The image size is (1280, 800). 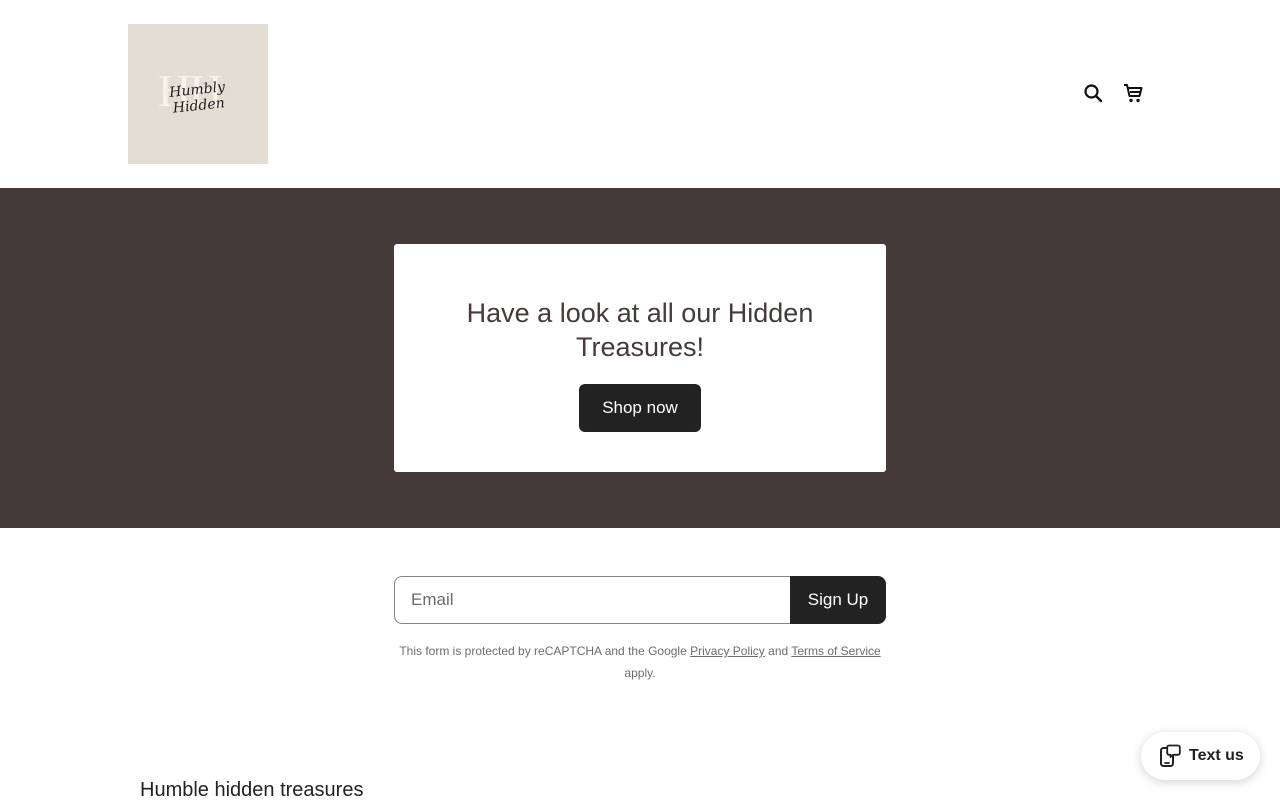 I want to click on shop-now-button: Shop now, so click(x=640, y=408).